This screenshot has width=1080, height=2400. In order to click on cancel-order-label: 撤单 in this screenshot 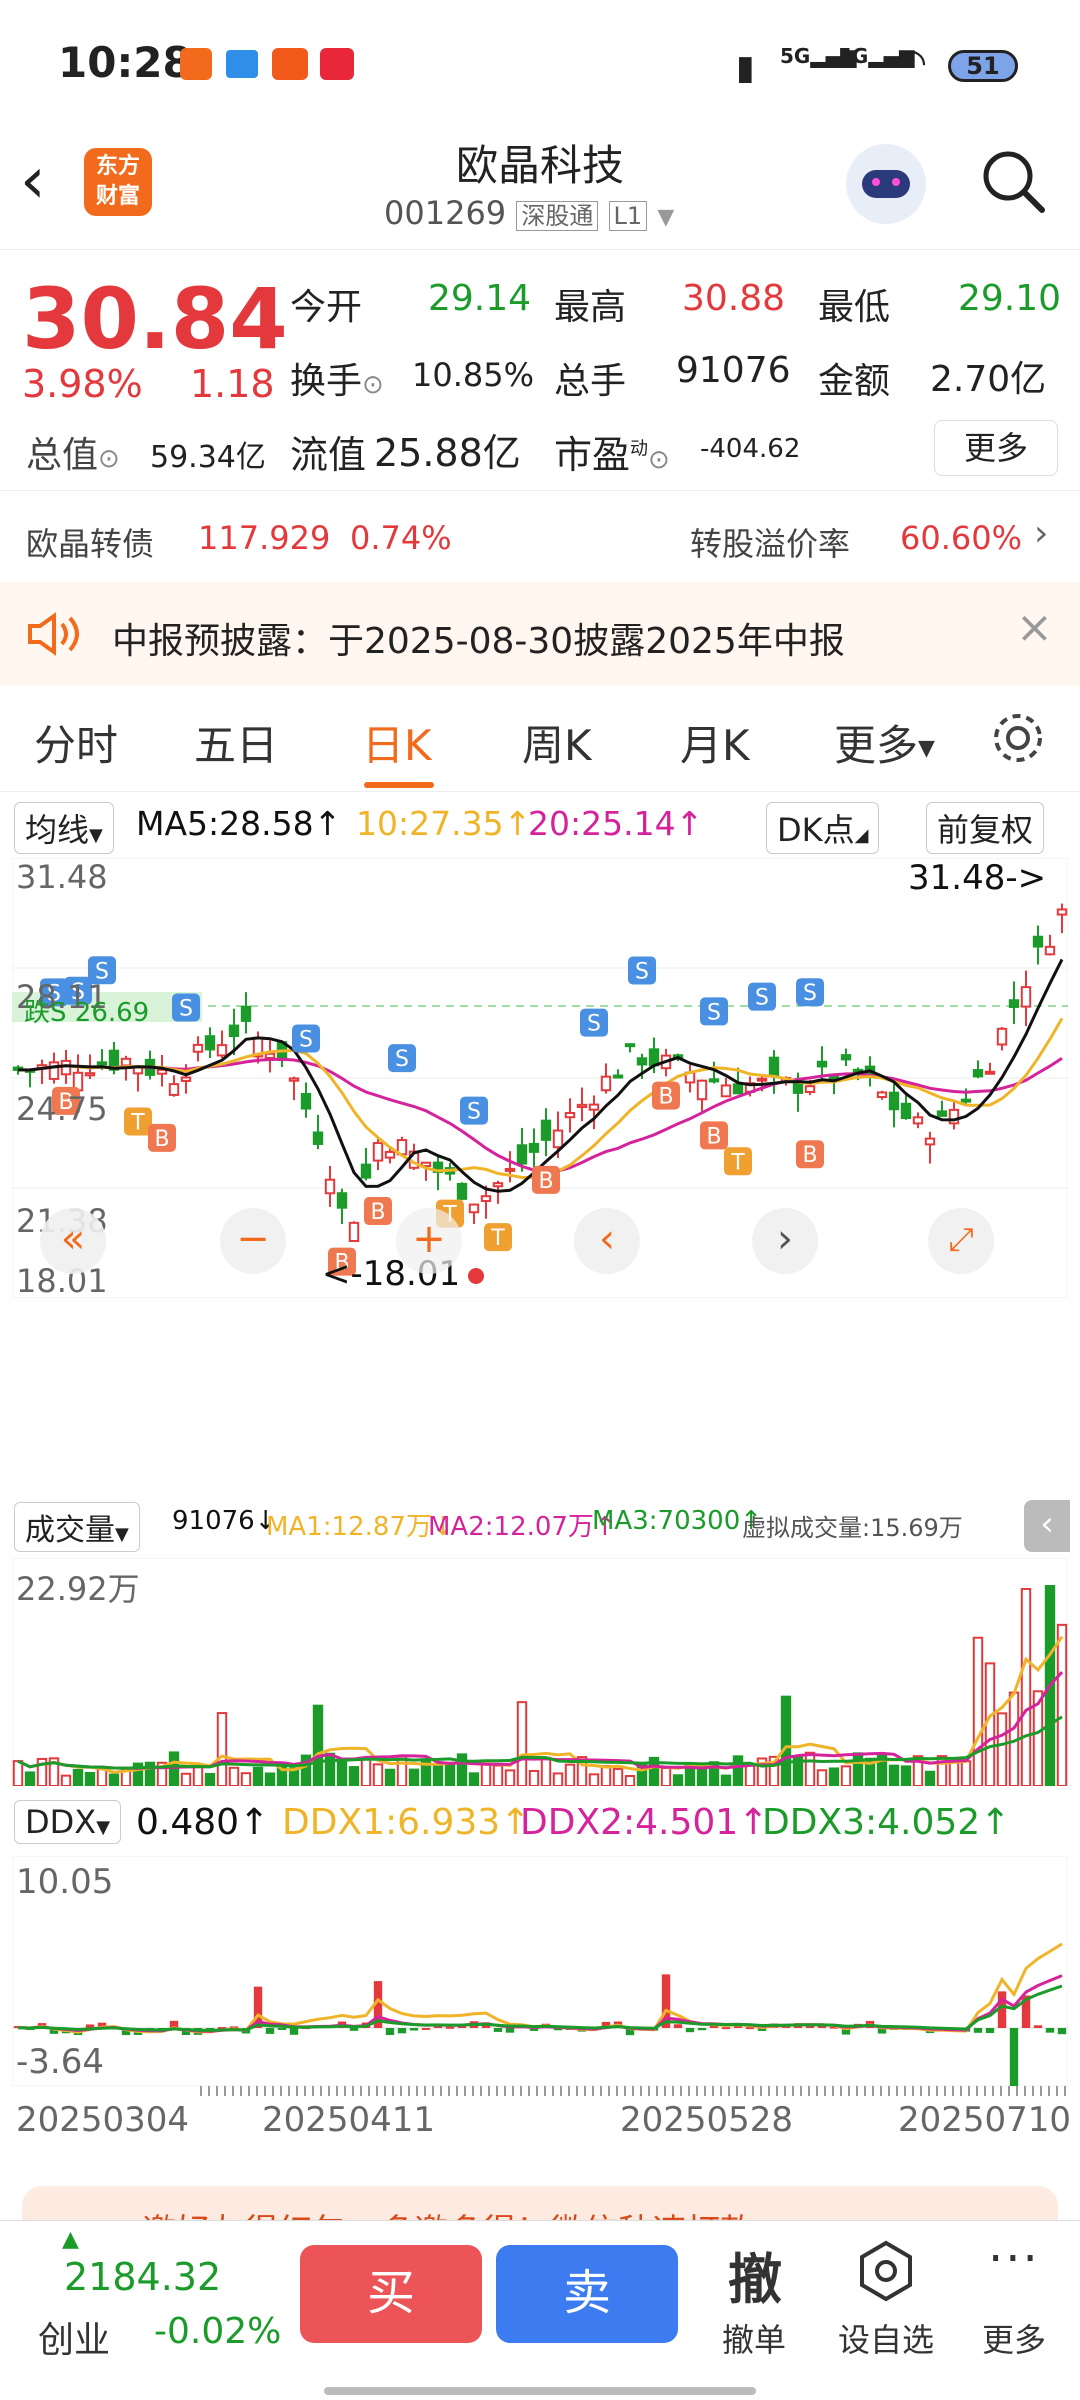, I will do `click(754, 2338)`.